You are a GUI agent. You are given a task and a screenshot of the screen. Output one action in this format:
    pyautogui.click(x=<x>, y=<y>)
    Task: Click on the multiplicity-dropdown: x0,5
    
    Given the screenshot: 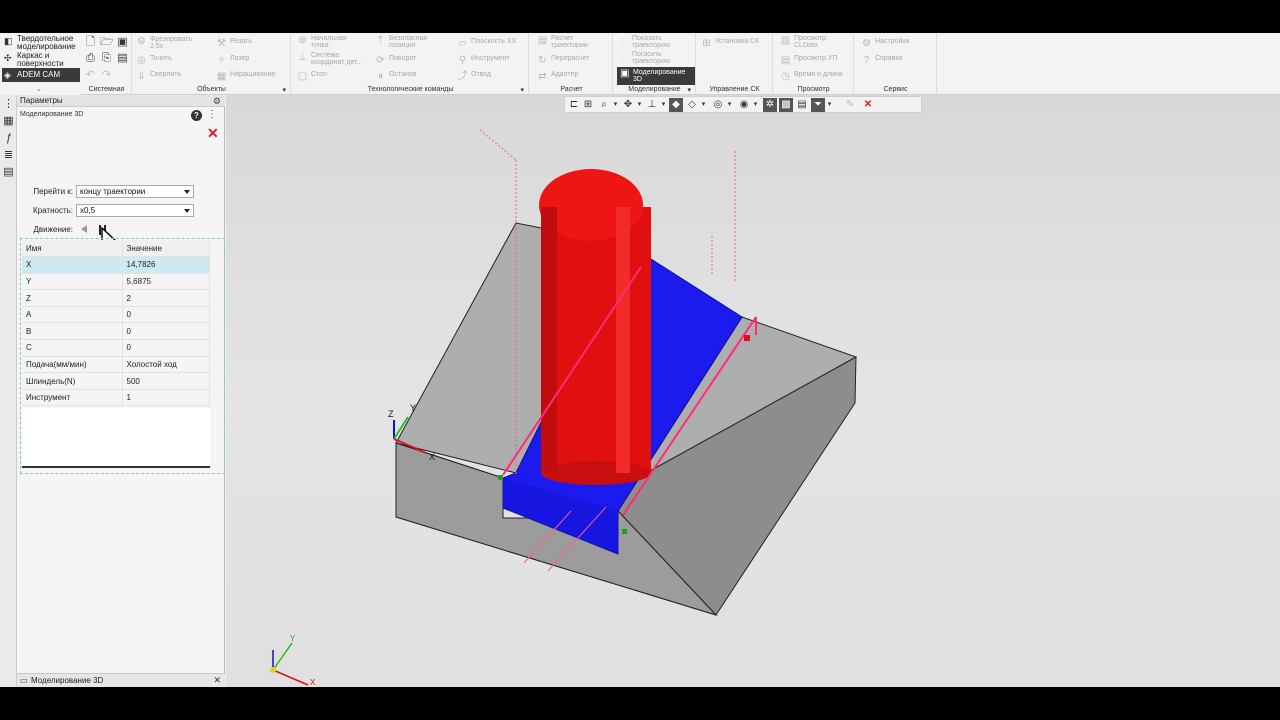 What is the action you would take?
    pyautogui.click(x=135, y=210)
    